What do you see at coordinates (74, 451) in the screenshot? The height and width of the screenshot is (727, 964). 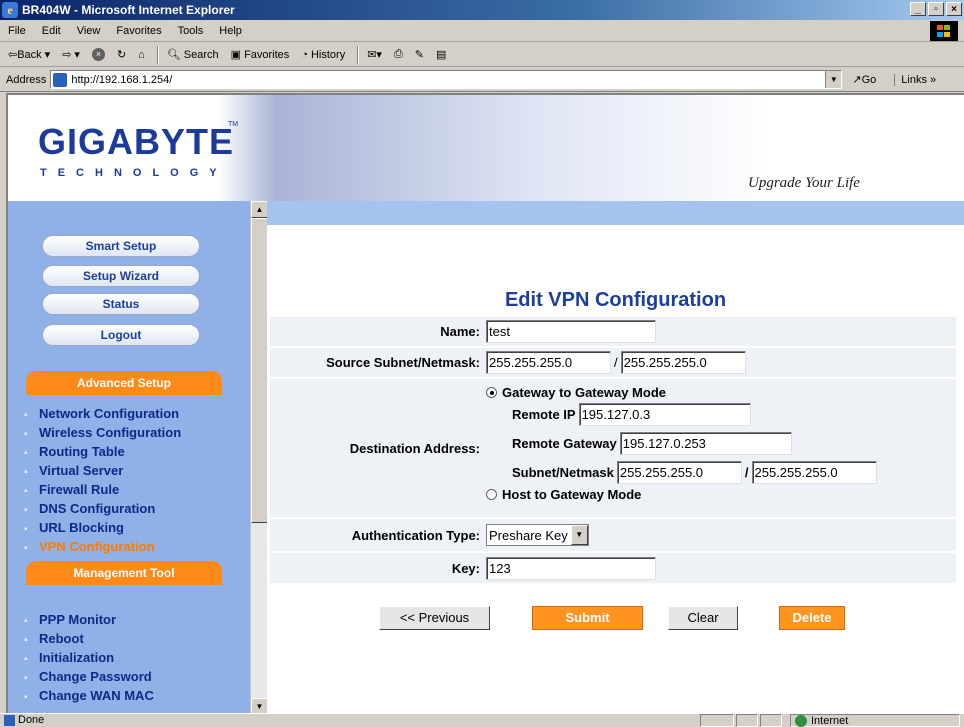 I see `sidebar-item-routing-table: ▪ Routing Table` at bounding box center [74, 451].